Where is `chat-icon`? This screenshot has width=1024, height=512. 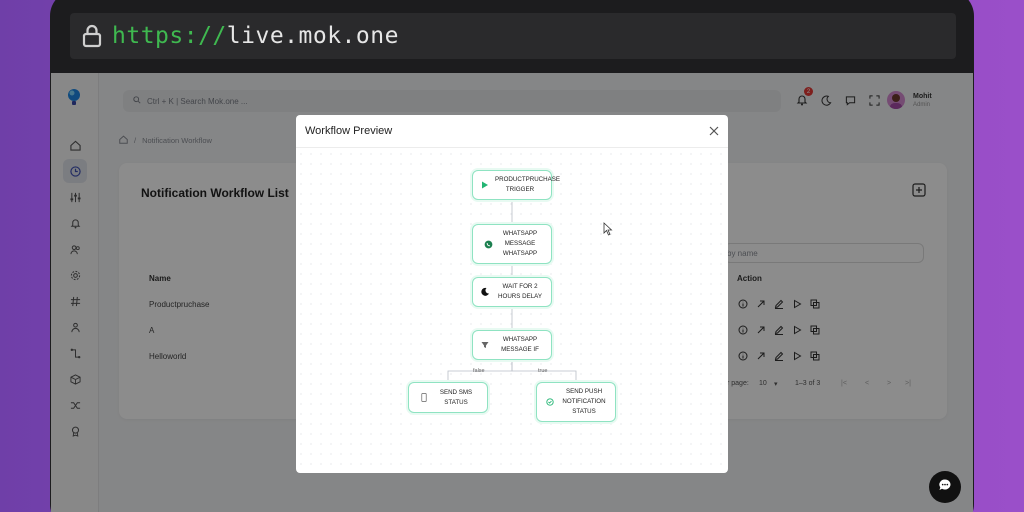
chat-icon is located at coordinates (945, 487).